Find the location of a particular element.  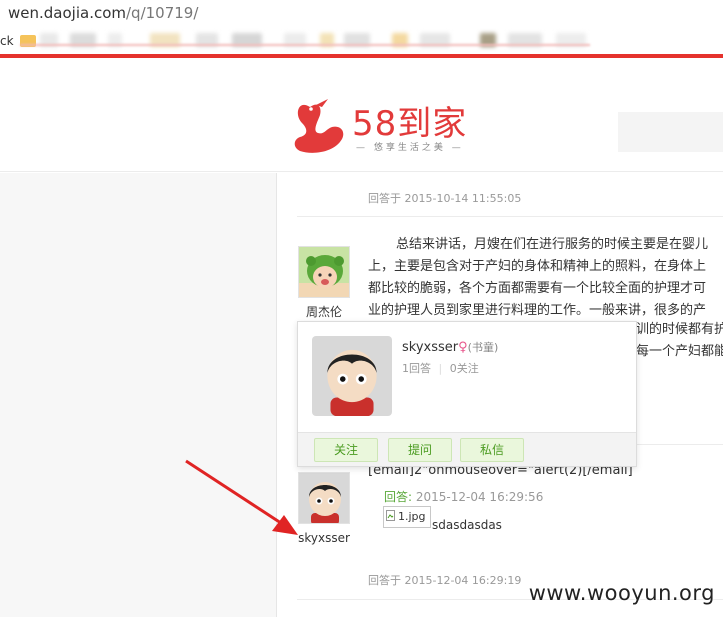

slogan: — 悠享生活之美 — is located at coordinates (410, 148).